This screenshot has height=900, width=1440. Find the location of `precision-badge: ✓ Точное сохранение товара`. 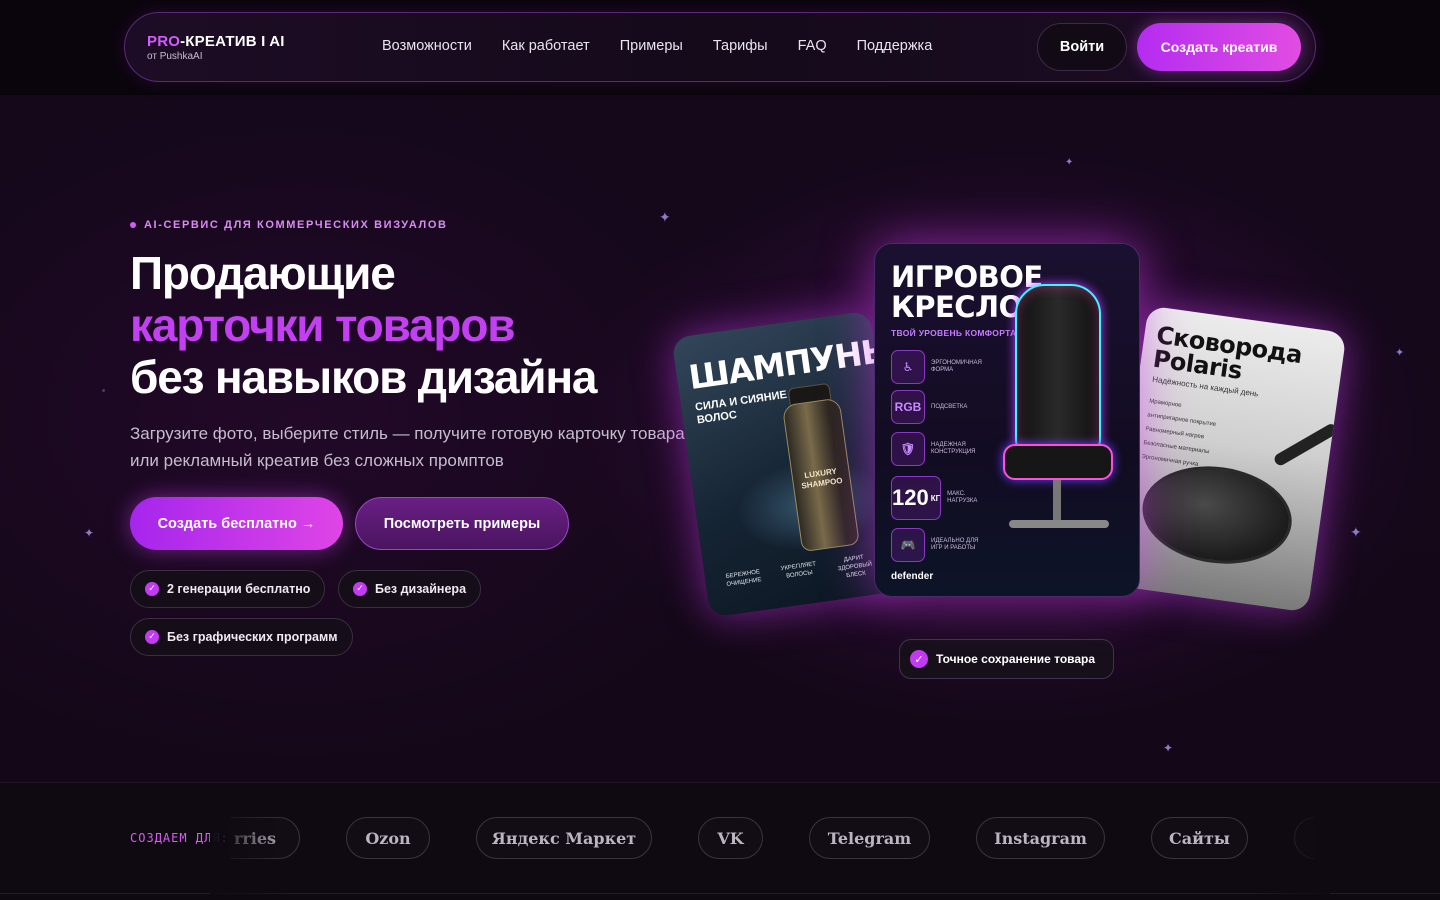

precision-badge: ✓ Точное сохранение товара is located at coordinates (1006, 659).